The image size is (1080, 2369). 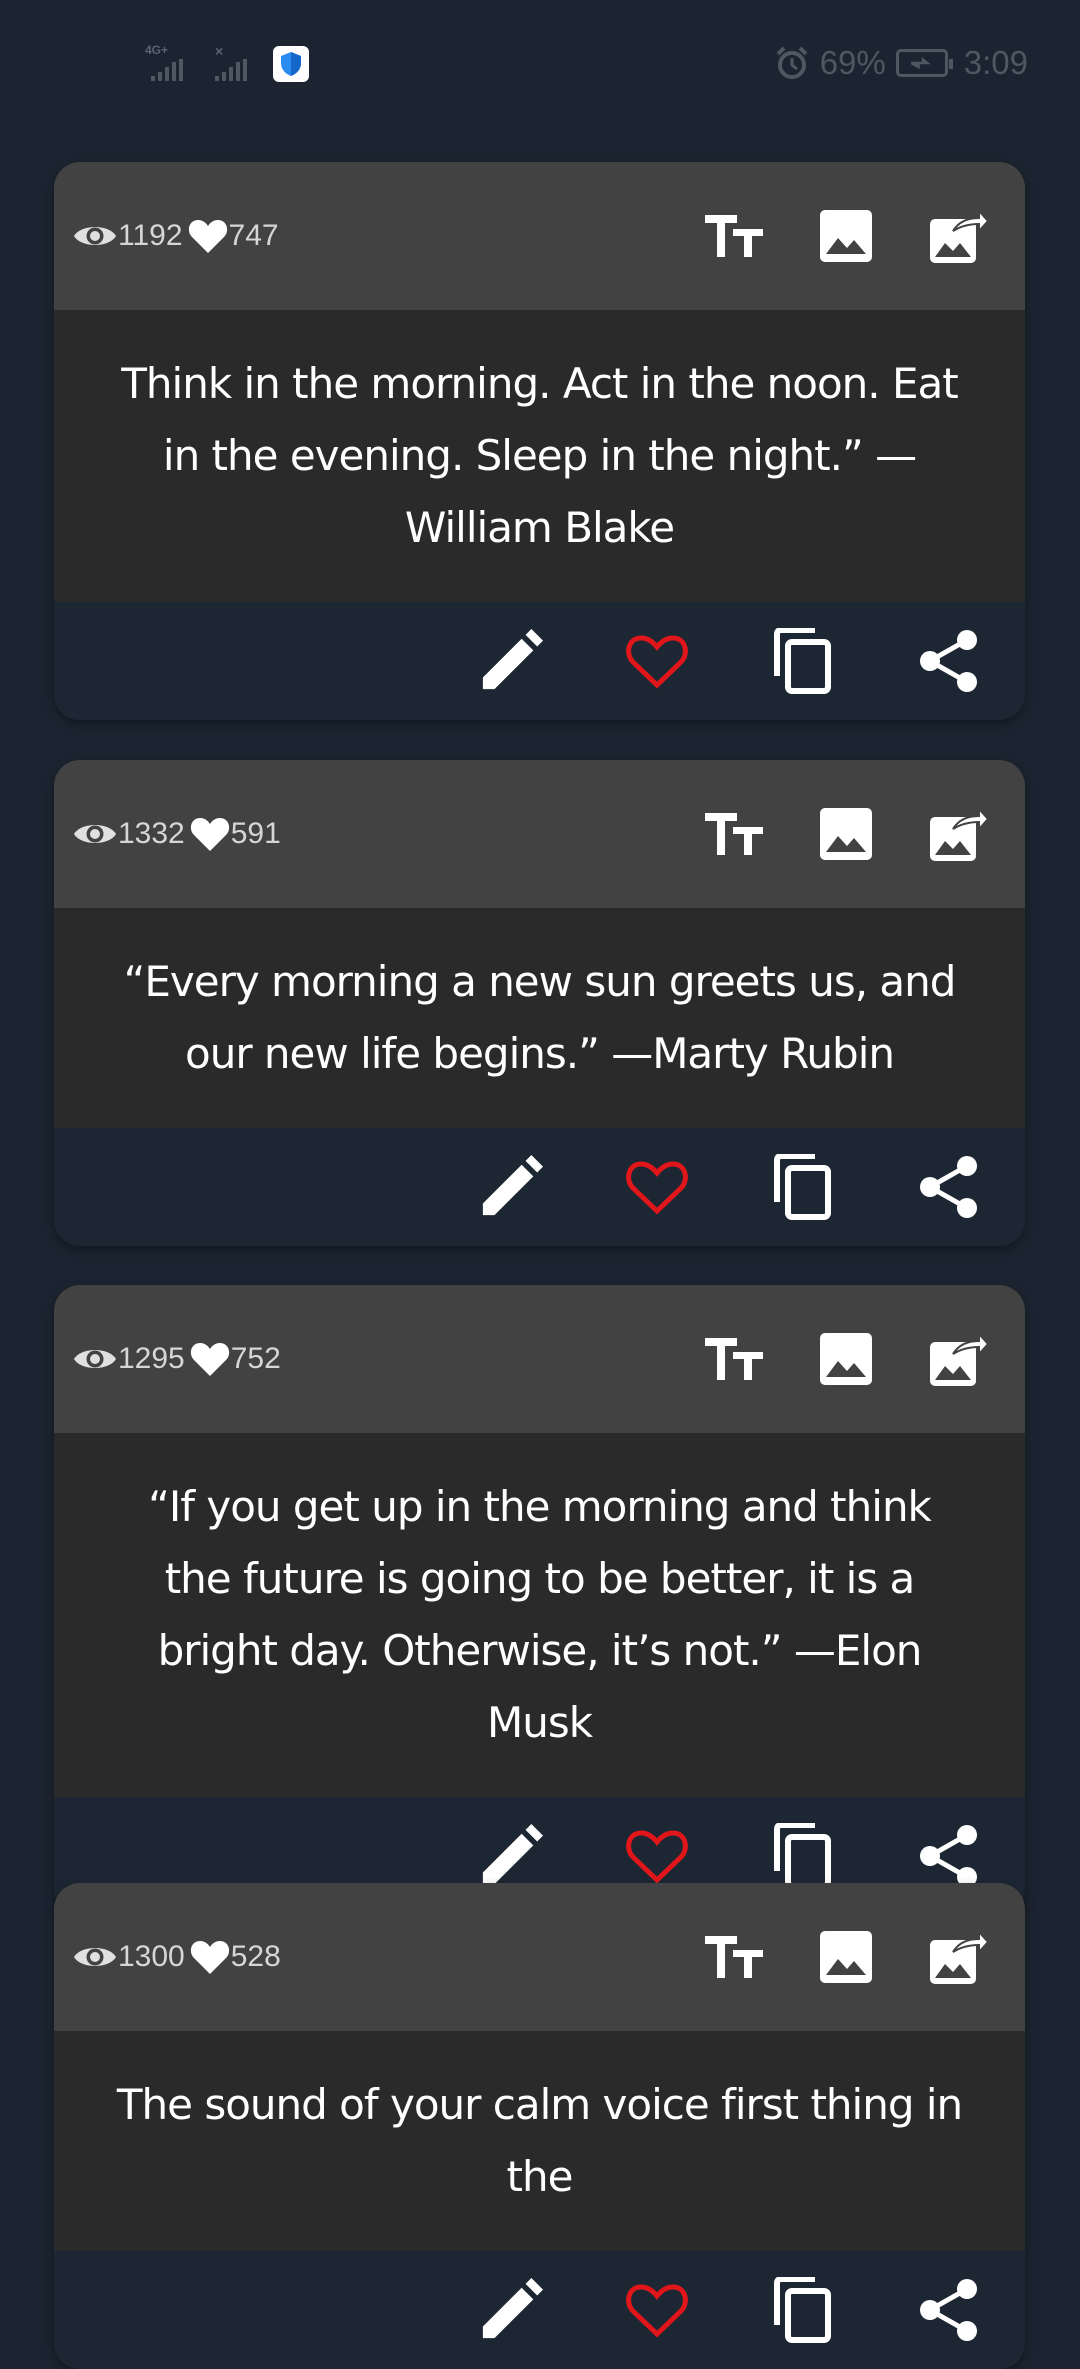 What do you see at coordinates (539, 1359) in the screenshot?
I see `card-header: 1295 752` at bounding box center [539, 1359].